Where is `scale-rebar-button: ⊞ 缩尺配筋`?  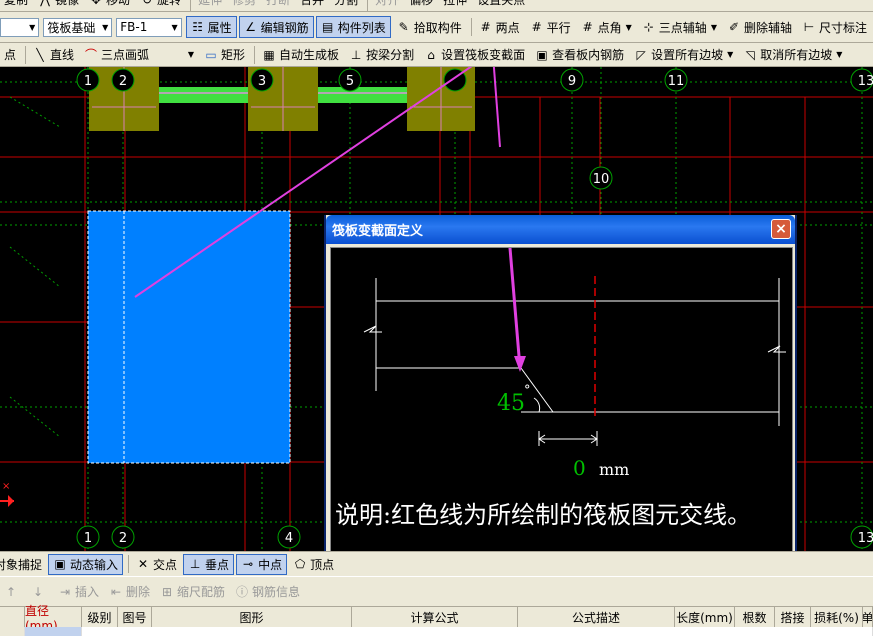
scale-rebar-button: ⊞ 缩尺配筋 is located at coordinates (192, 592).